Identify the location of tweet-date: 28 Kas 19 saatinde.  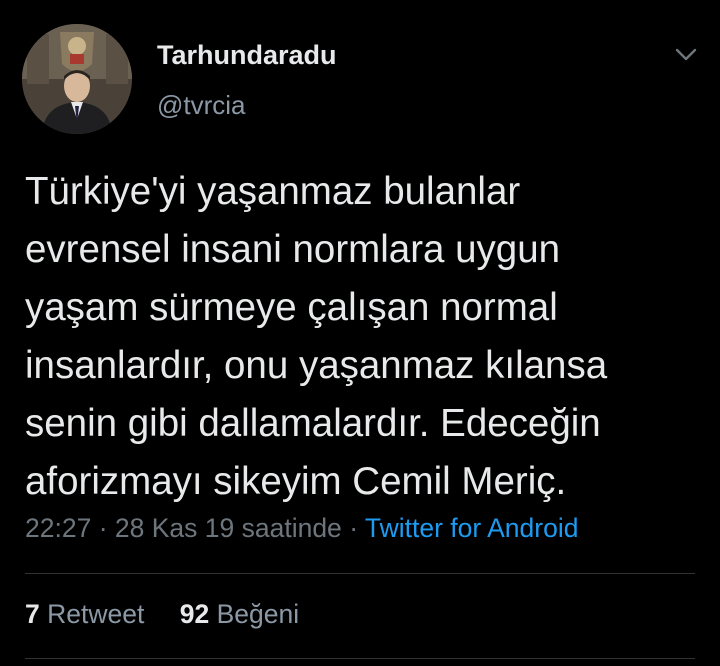
(228, 528).